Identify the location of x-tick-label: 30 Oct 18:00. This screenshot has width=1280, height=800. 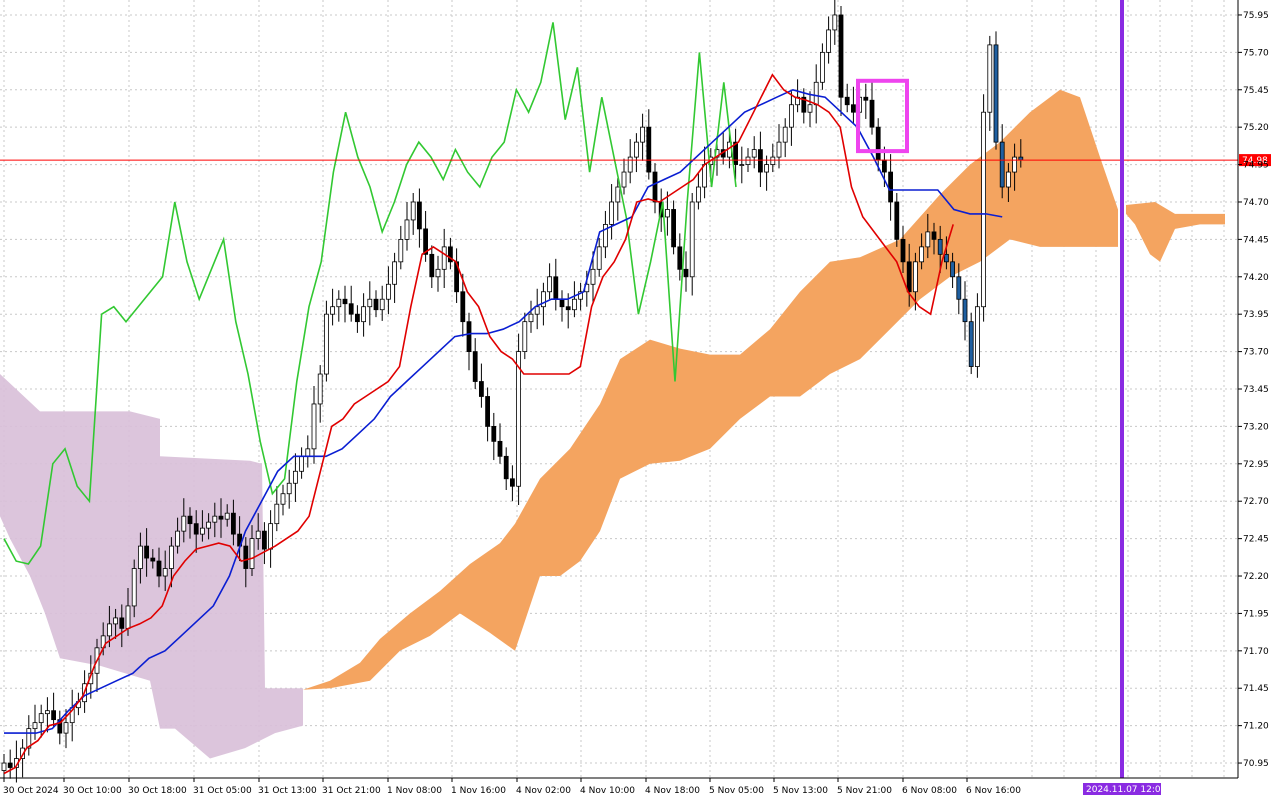
(157, 791).